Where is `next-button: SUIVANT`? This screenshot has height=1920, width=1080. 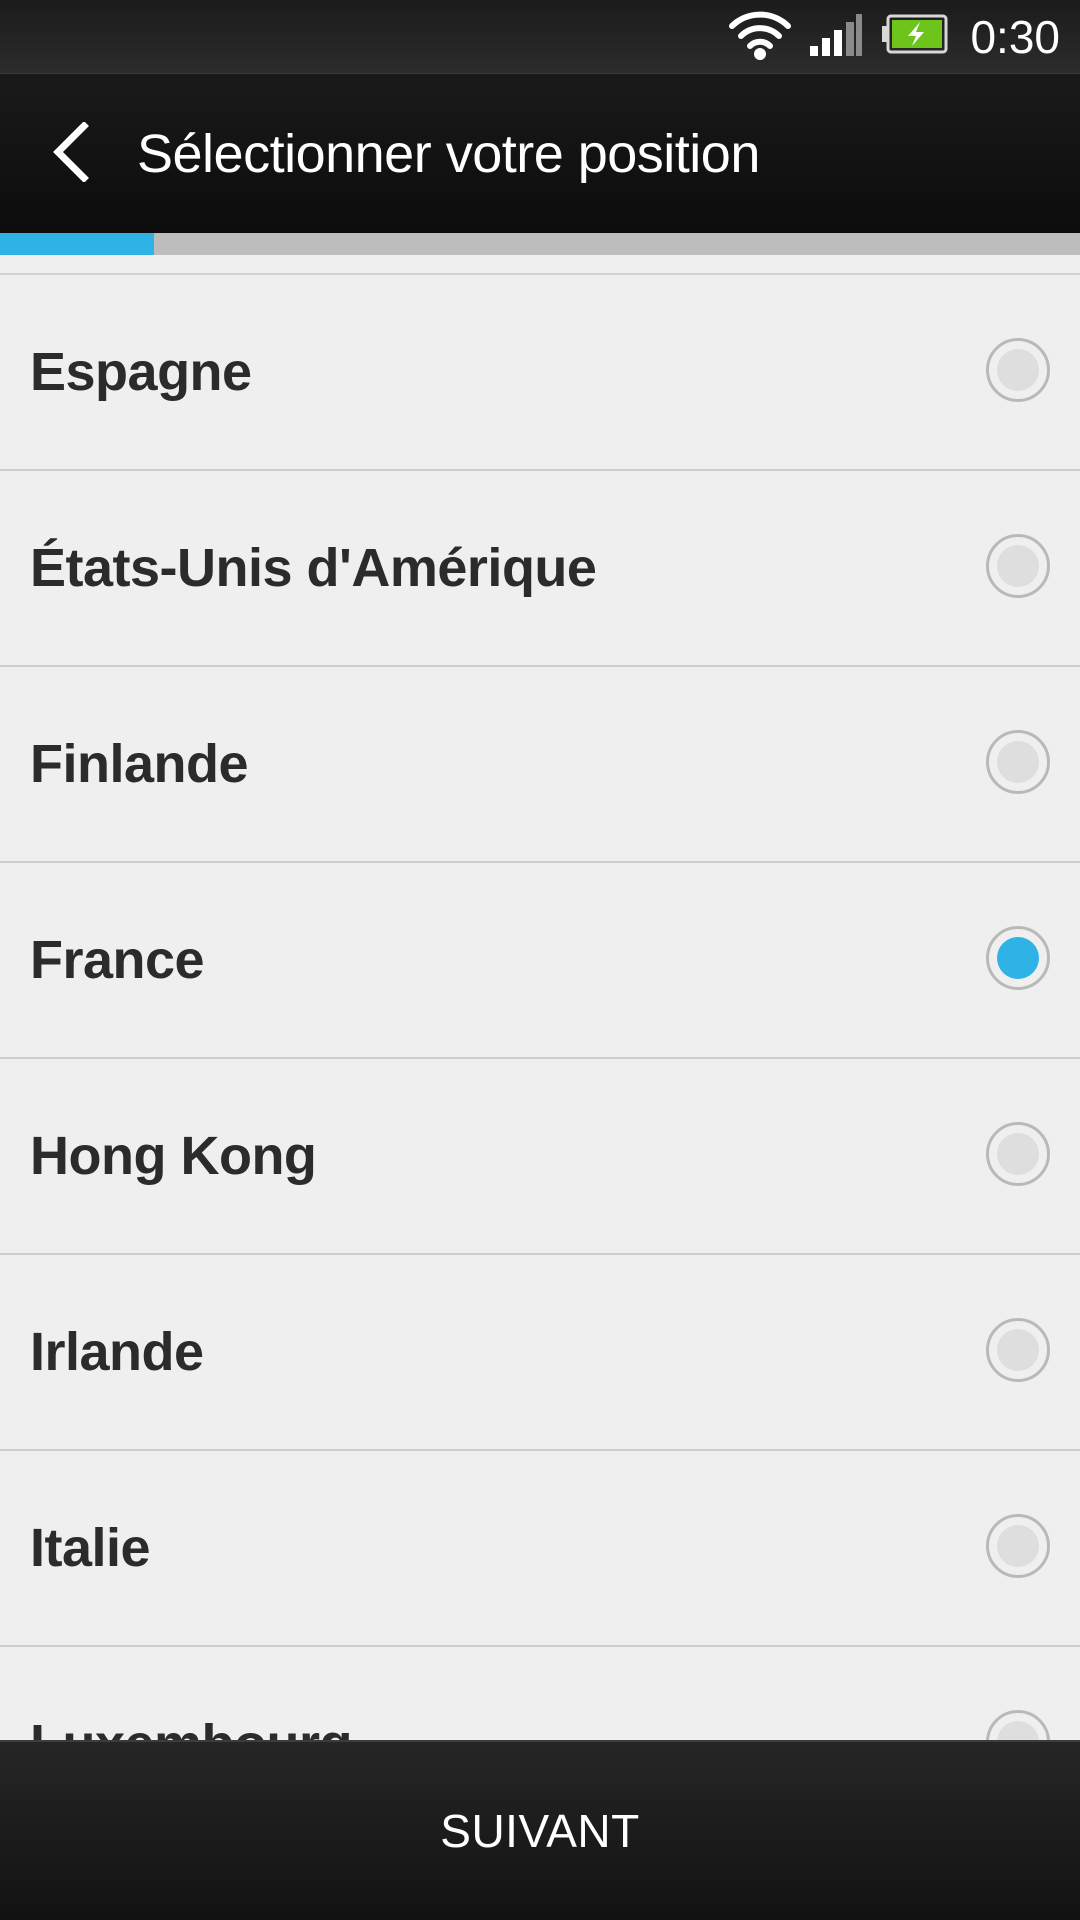
next-button: SUIVANT is located at coordinates (539, 1831).